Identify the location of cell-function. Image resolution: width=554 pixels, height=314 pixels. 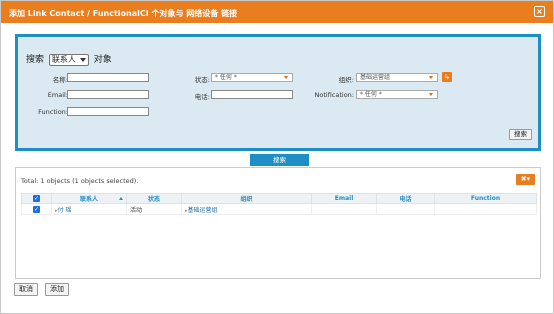
(485, 209).